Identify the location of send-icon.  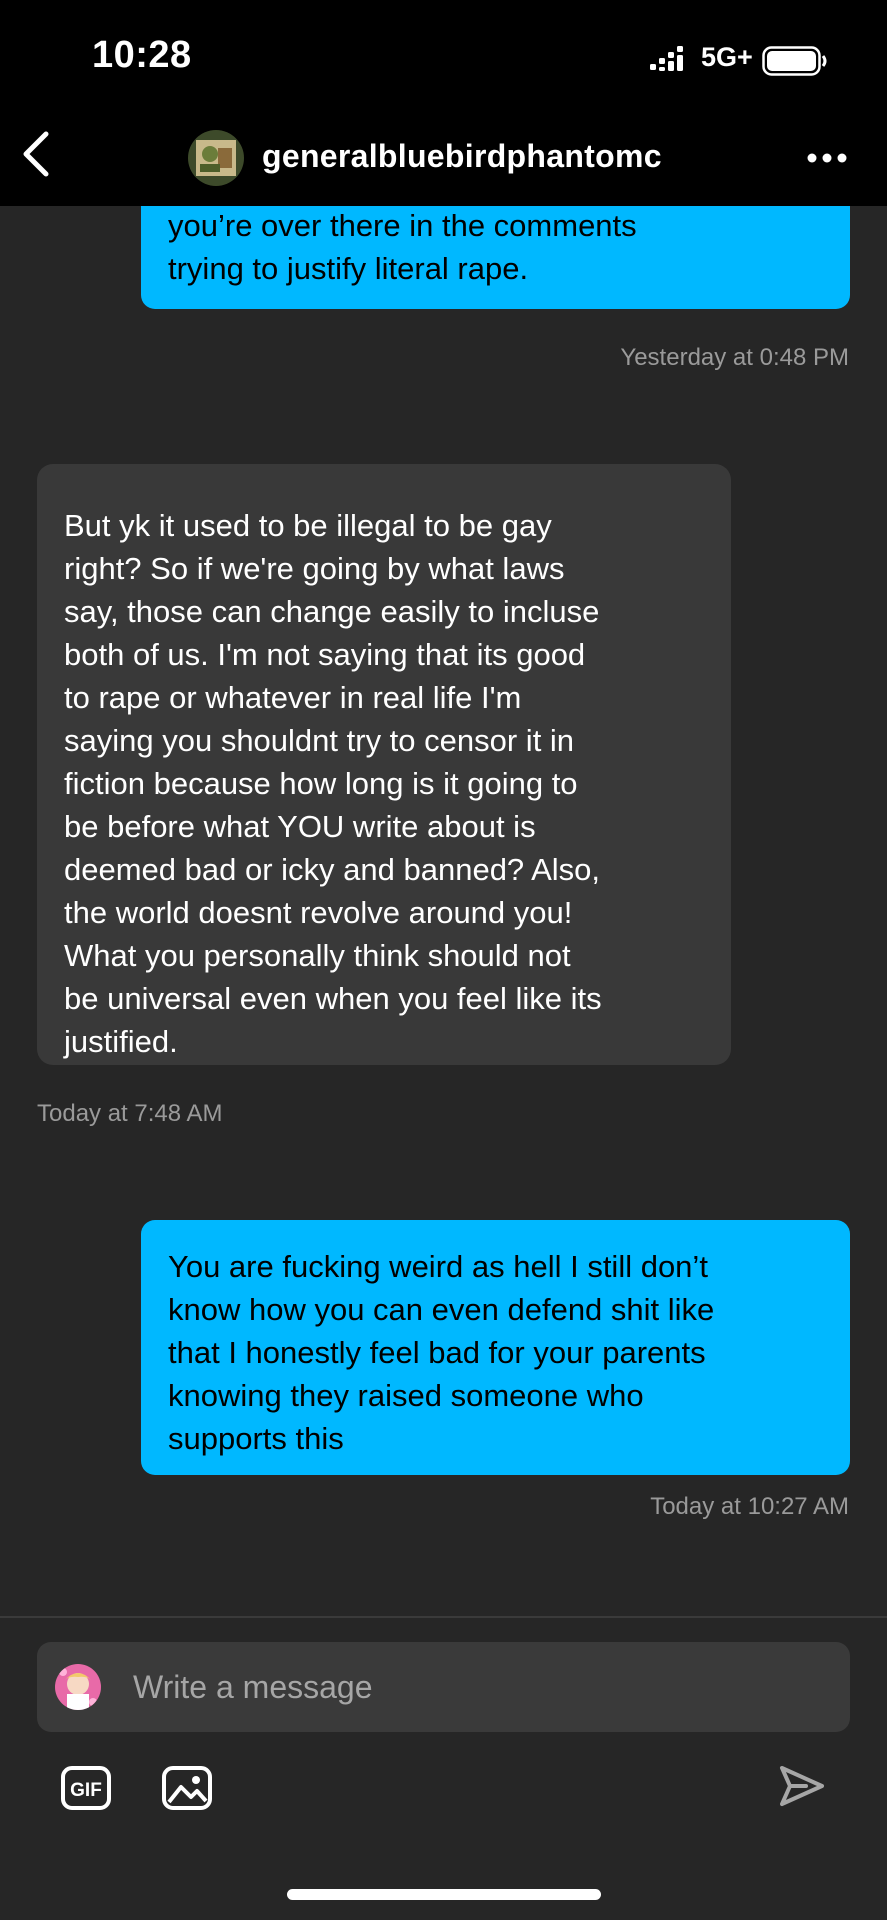
(802, 1786).